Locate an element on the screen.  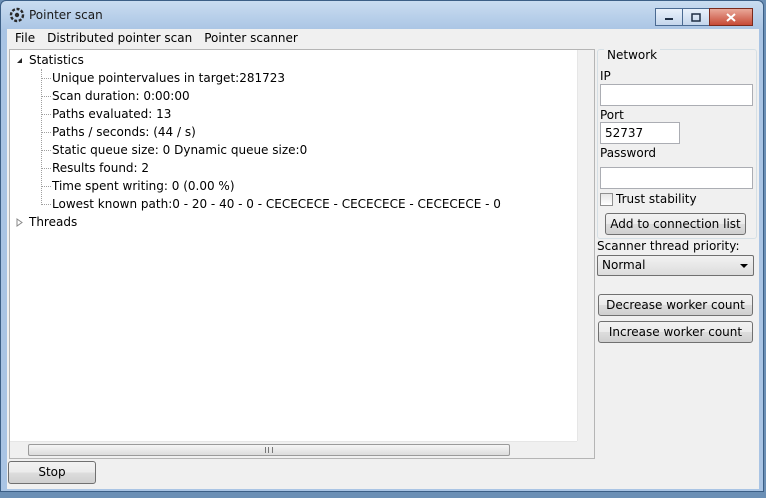
scanner-thread-priority-label: Scanner thread priority: is located at coordinates (668, 246).